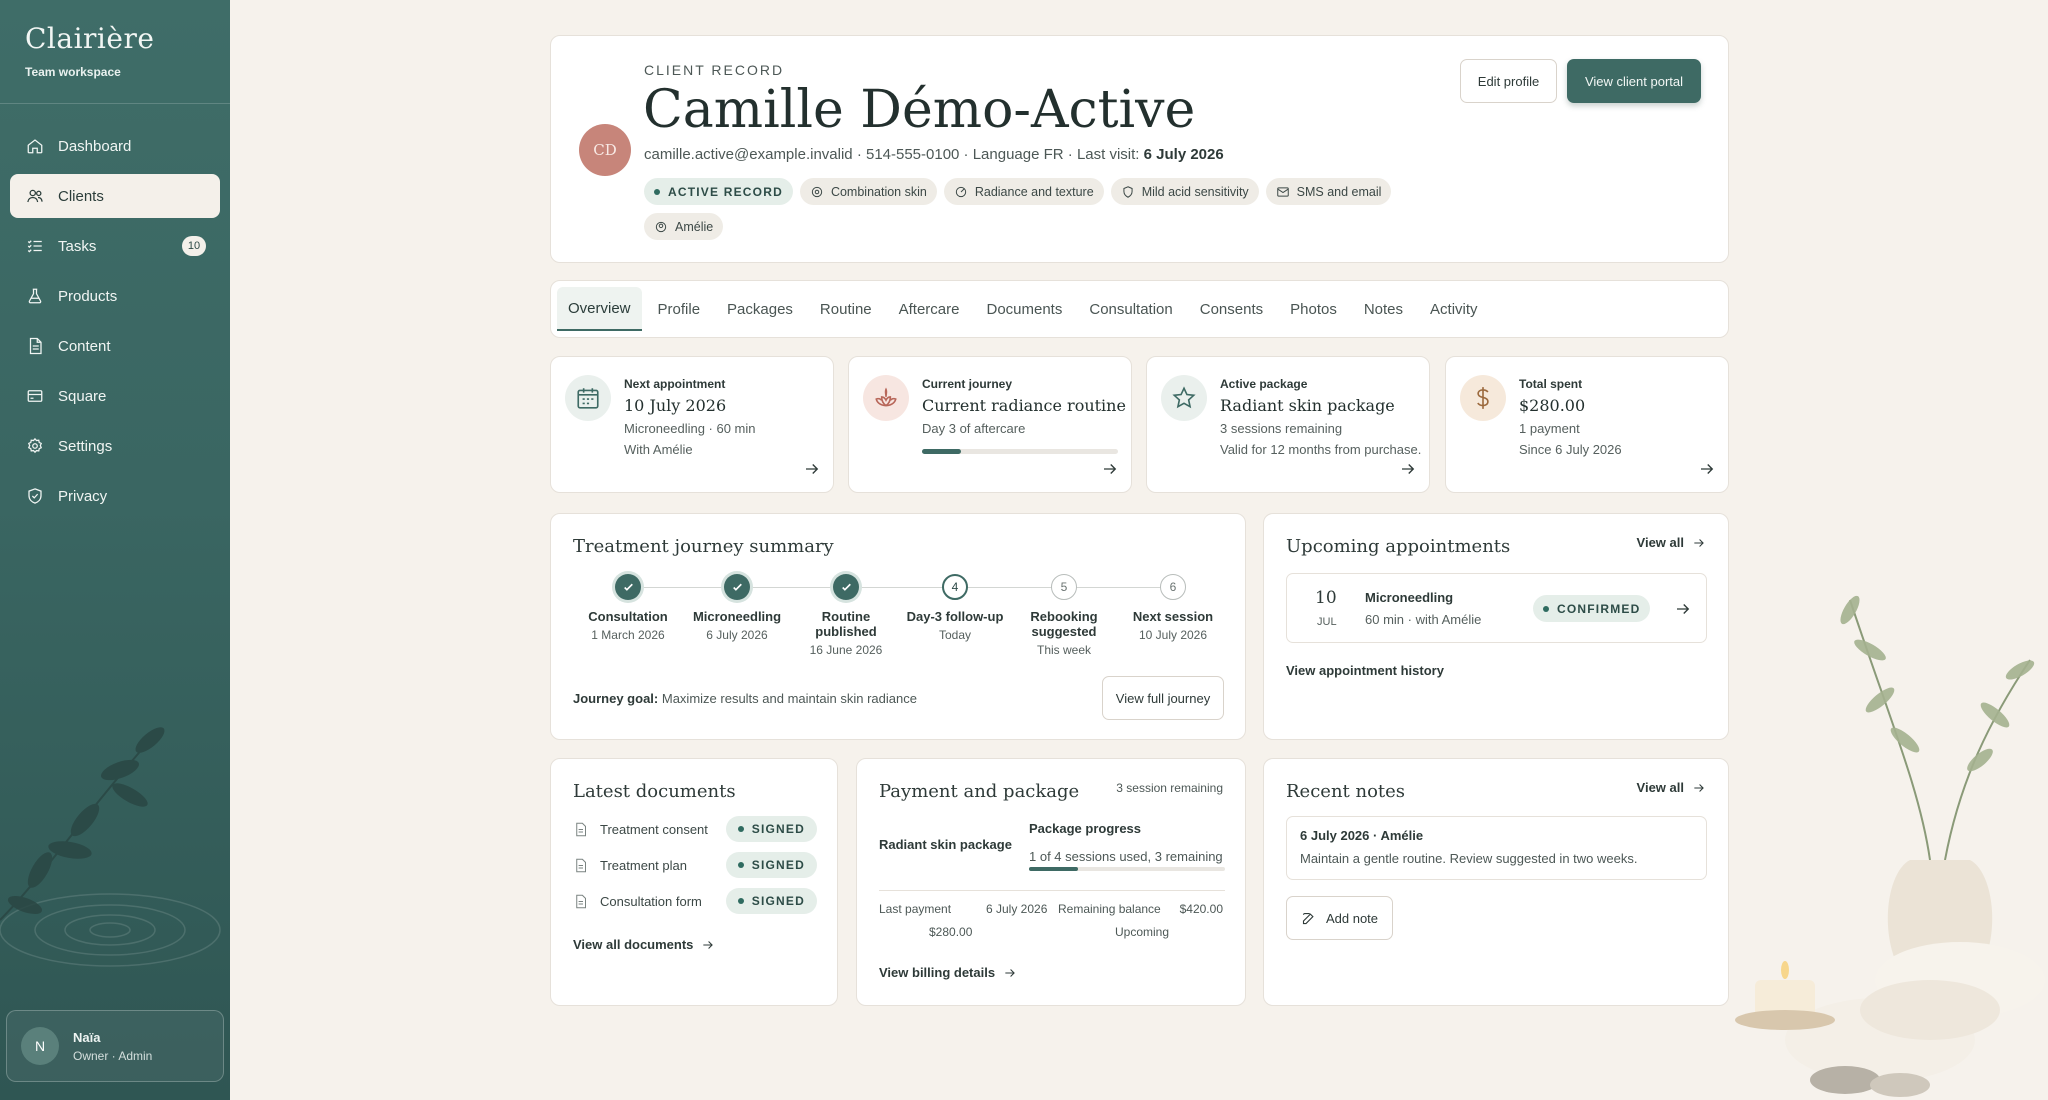 This screenshot has height=1100, width=2048. I want to click on checklist-icon, so click(34, 246).